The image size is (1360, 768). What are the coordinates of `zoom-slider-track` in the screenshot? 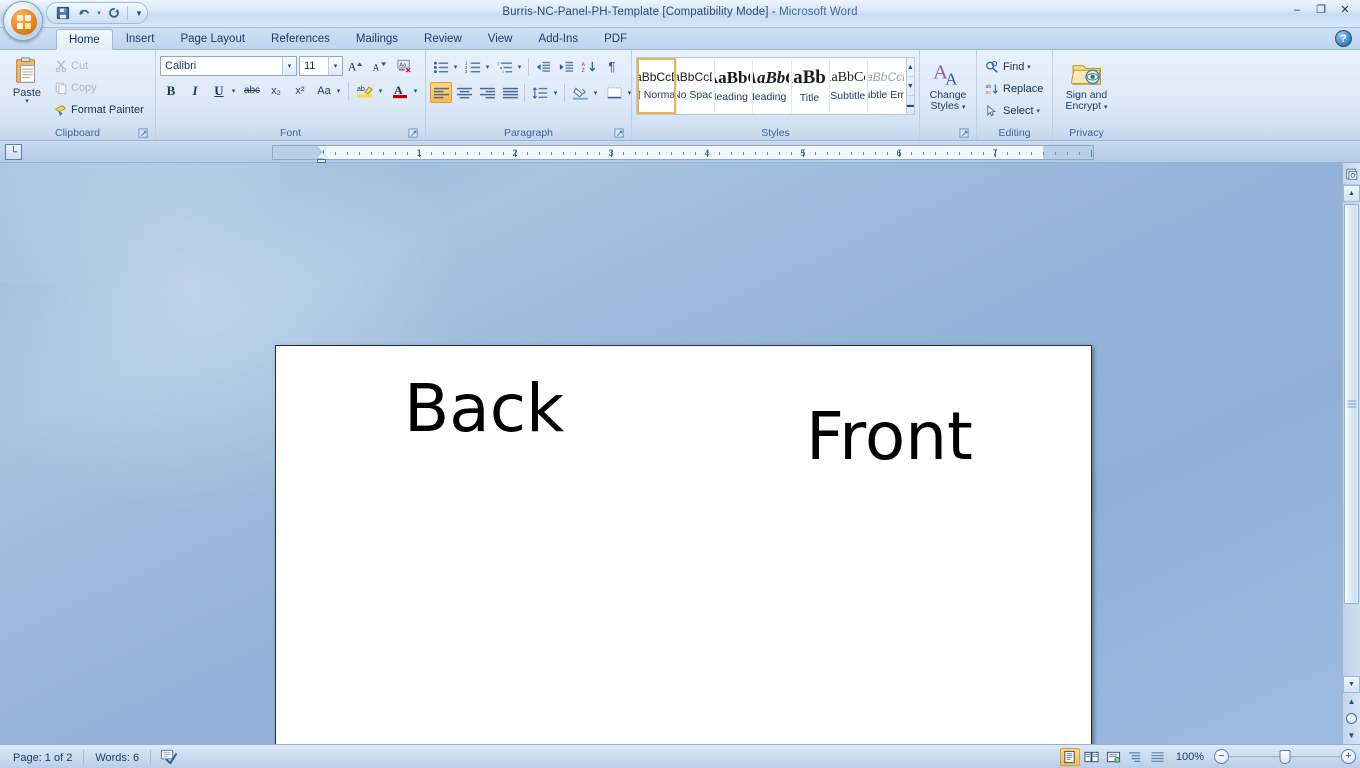 It's located at (1285, 756).